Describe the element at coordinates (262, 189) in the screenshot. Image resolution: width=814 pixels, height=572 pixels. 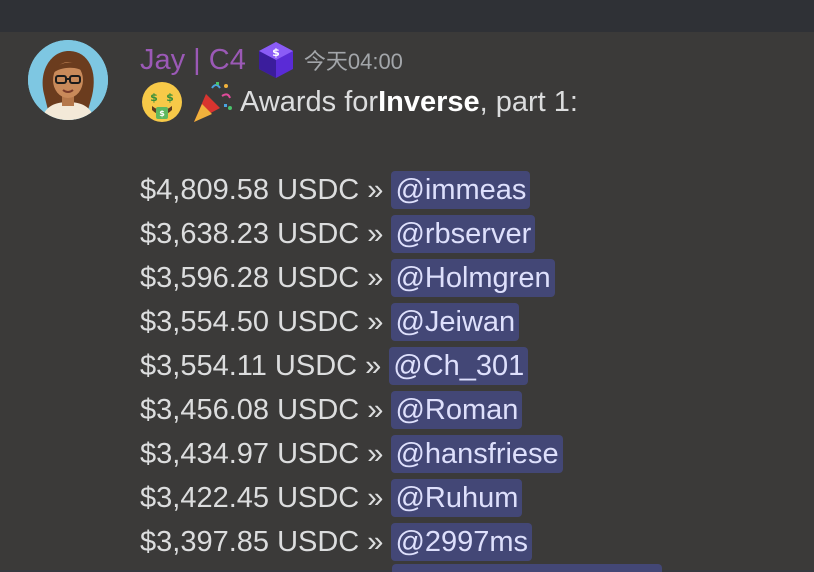
I see `award-amount: $4,809.58 USDC »` at that location.